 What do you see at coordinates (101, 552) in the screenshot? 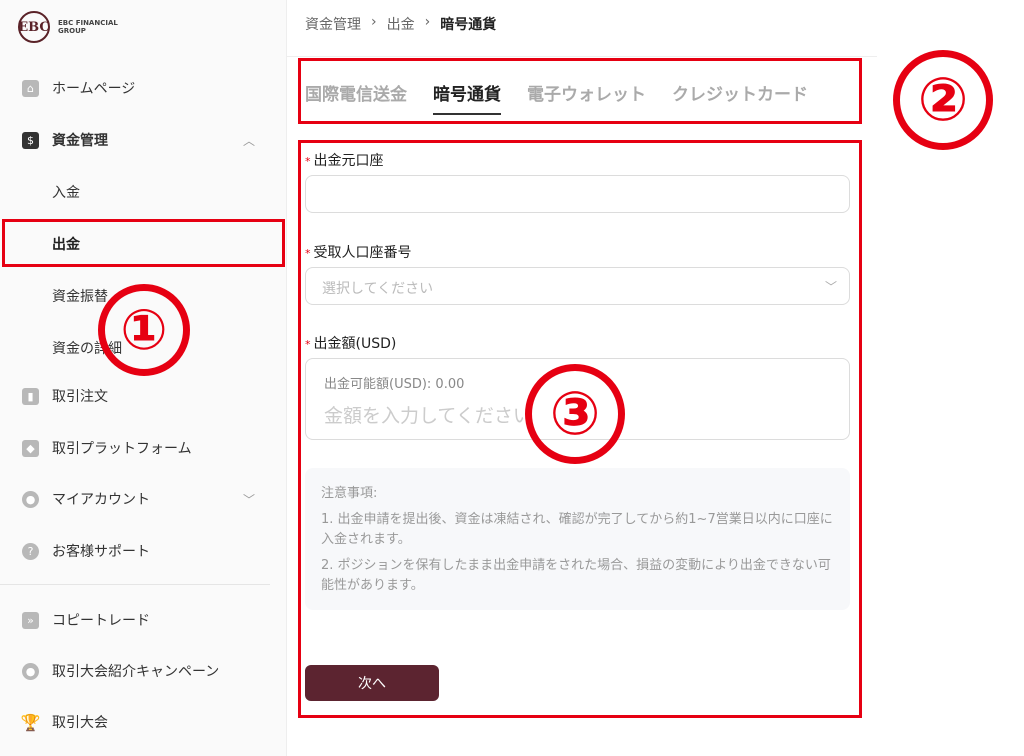
I see `sidebar-item-label: お客様サポート` at bounding box center [101, 552].